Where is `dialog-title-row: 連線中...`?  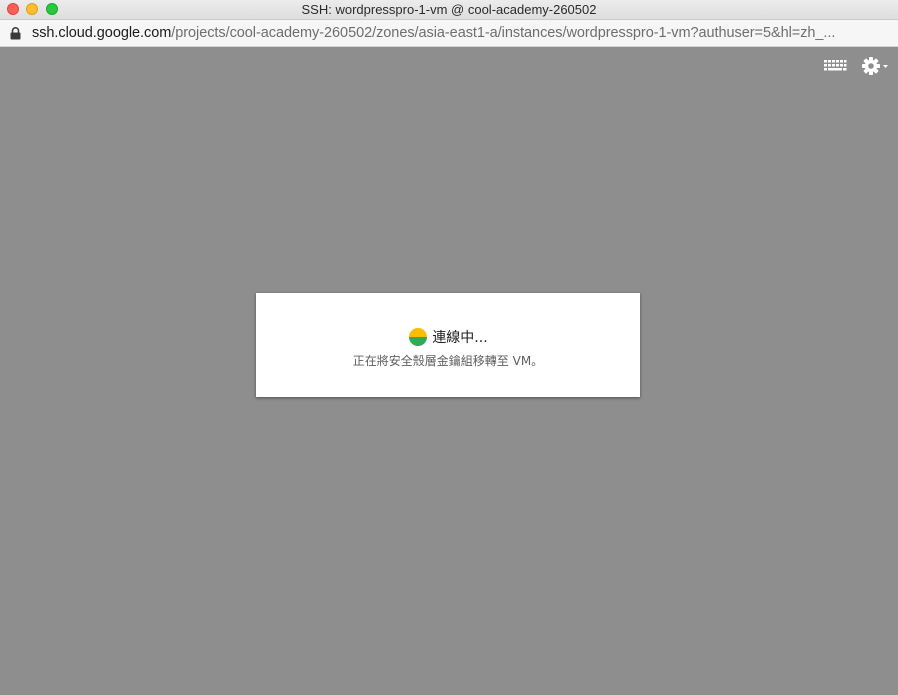
dialog-title-row: 連線中... is located at coordinates (448, 337).